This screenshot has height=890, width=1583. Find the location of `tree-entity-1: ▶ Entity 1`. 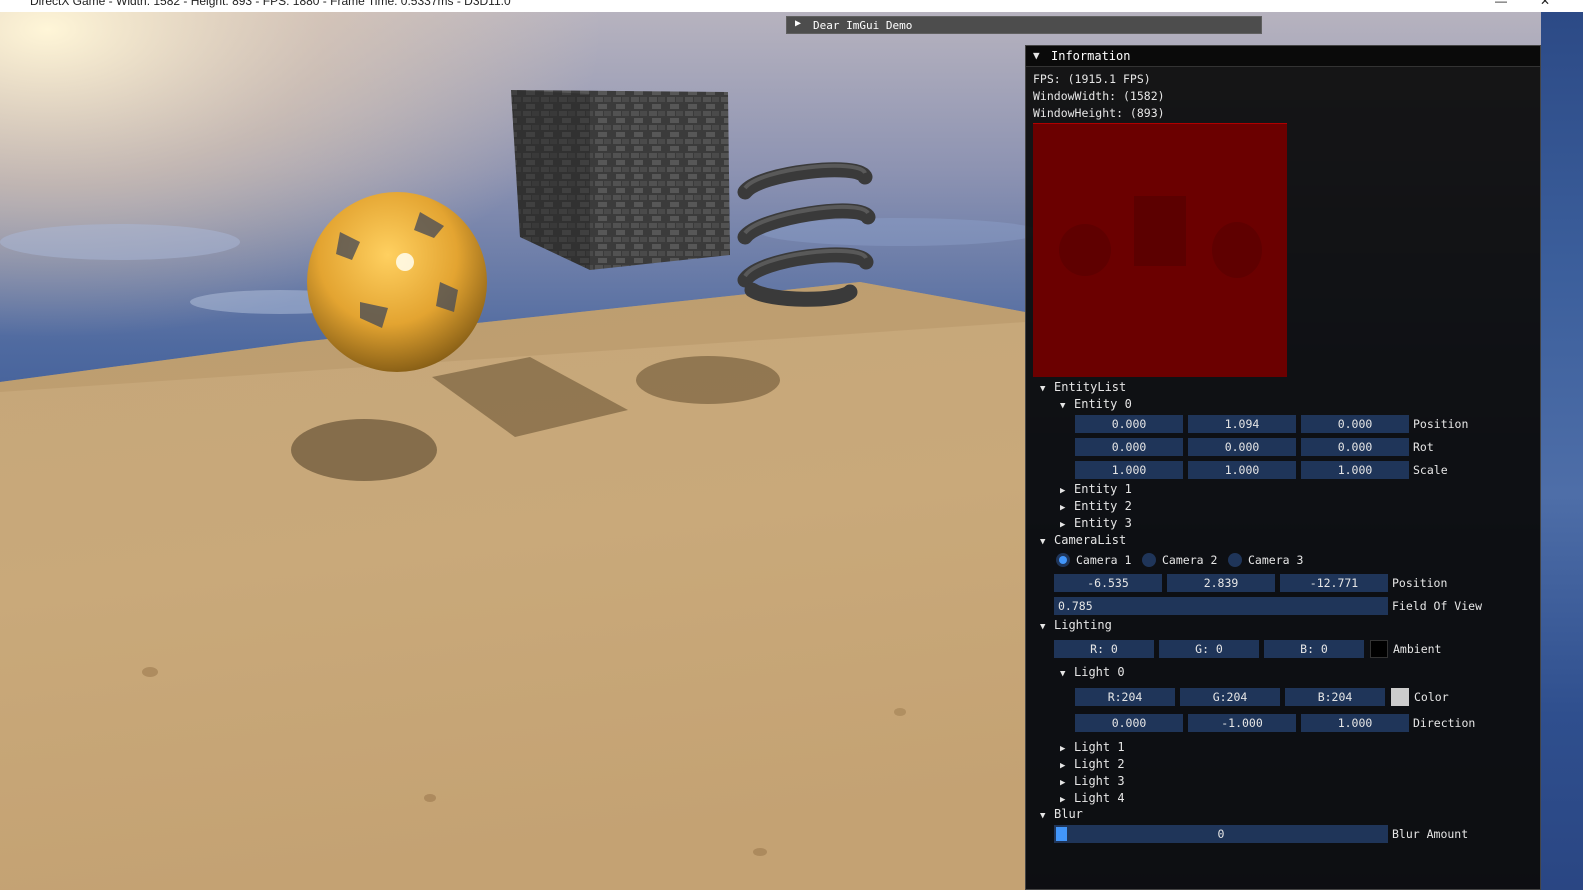

tree-entity-1: ▶ Entity 1 is located at coordinates (1096, 489).